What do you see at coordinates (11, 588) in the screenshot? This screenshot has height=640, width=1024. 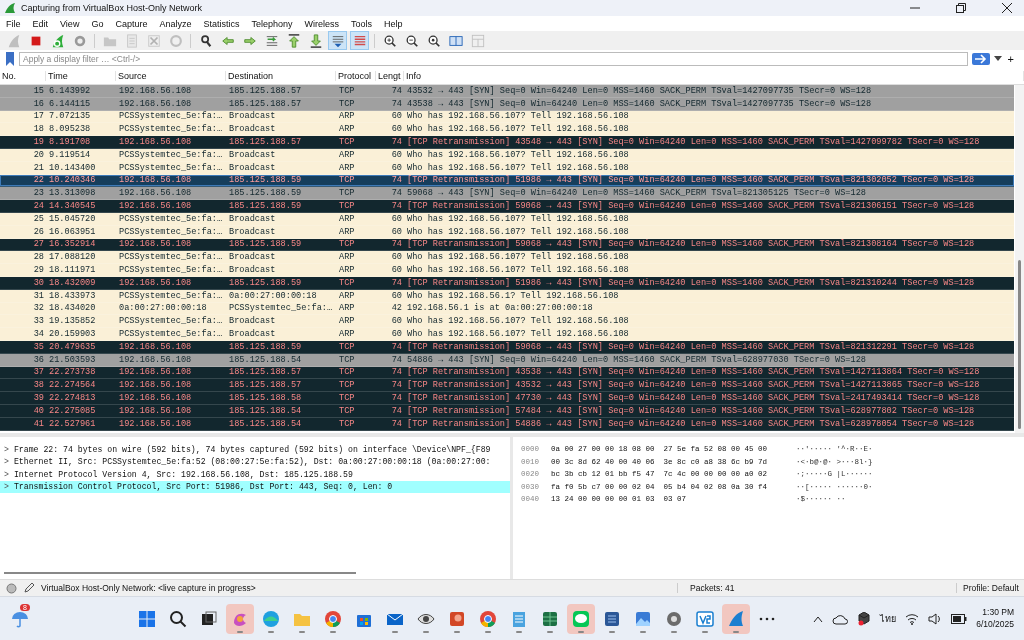 I see `capture-status-icon` at bounding box center [11, 588].